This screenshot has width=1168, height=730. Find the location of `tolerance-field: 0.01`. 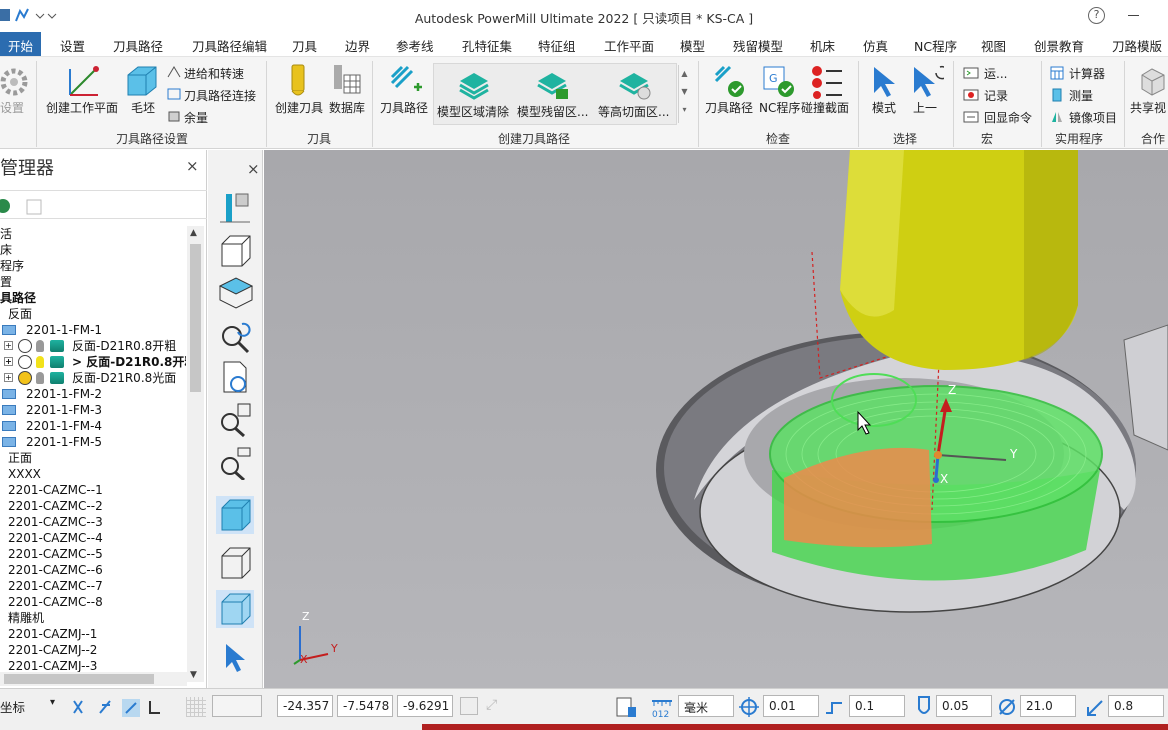

tolerance-field: 0.01 is located at coordinates (791, 706).